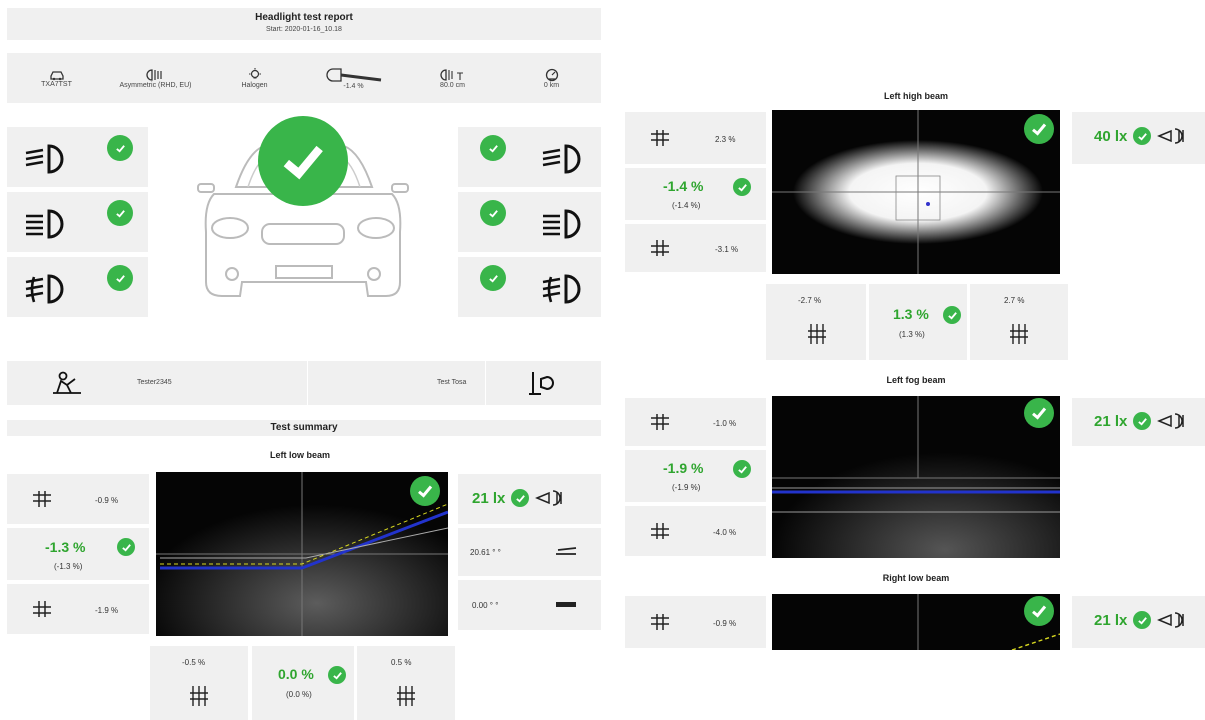 Image resolution: width=1205 pixels, height=720 pixels. I want to click on lamp-left-low, so click(77, 157).